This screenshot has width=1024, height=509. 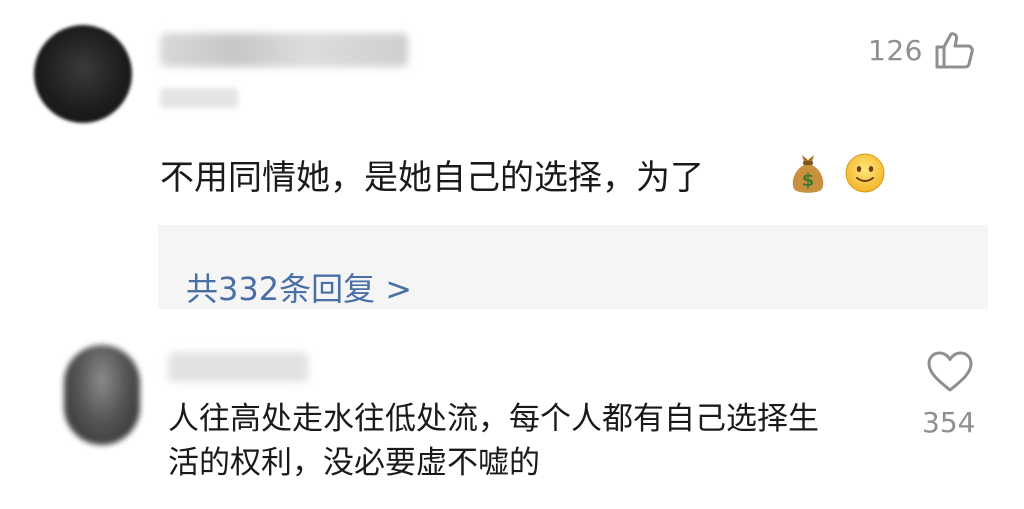 I want to click on thumbs-up-icon, so click(x=954, y=50).